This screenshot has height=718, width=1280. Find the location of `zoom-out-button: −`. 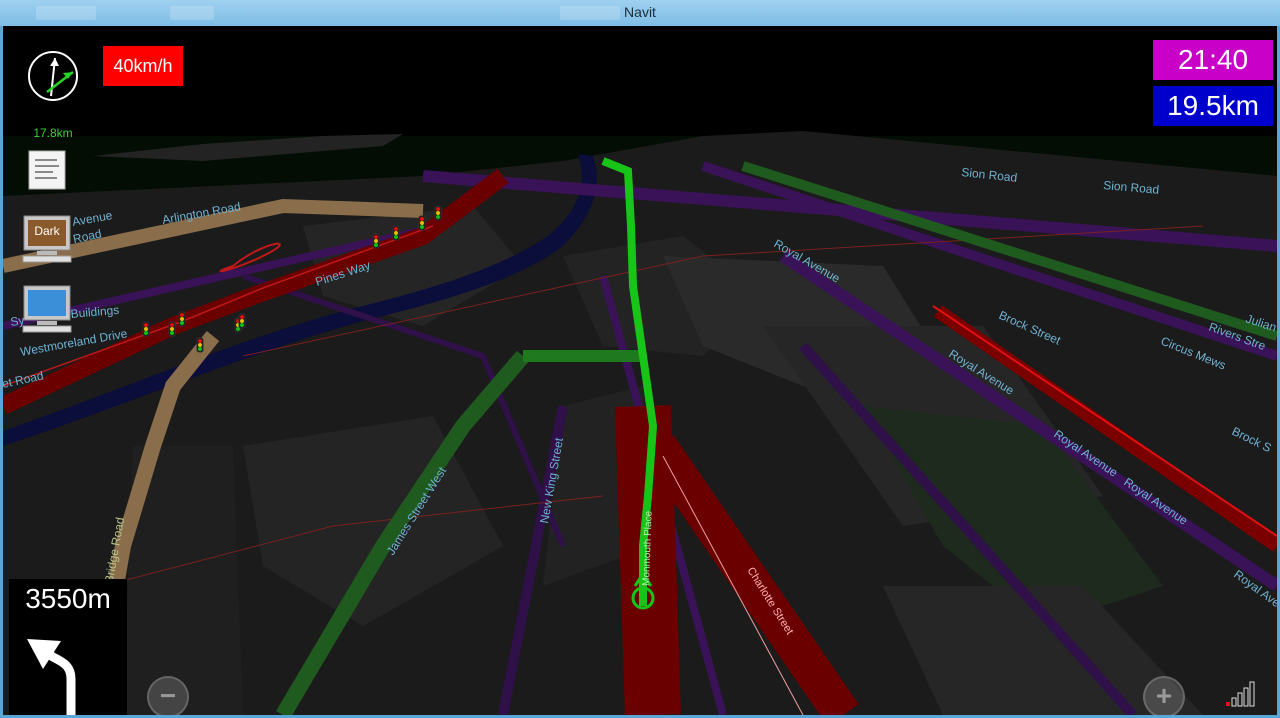

zoom-out-button: − is located at coordinates (168, 695).